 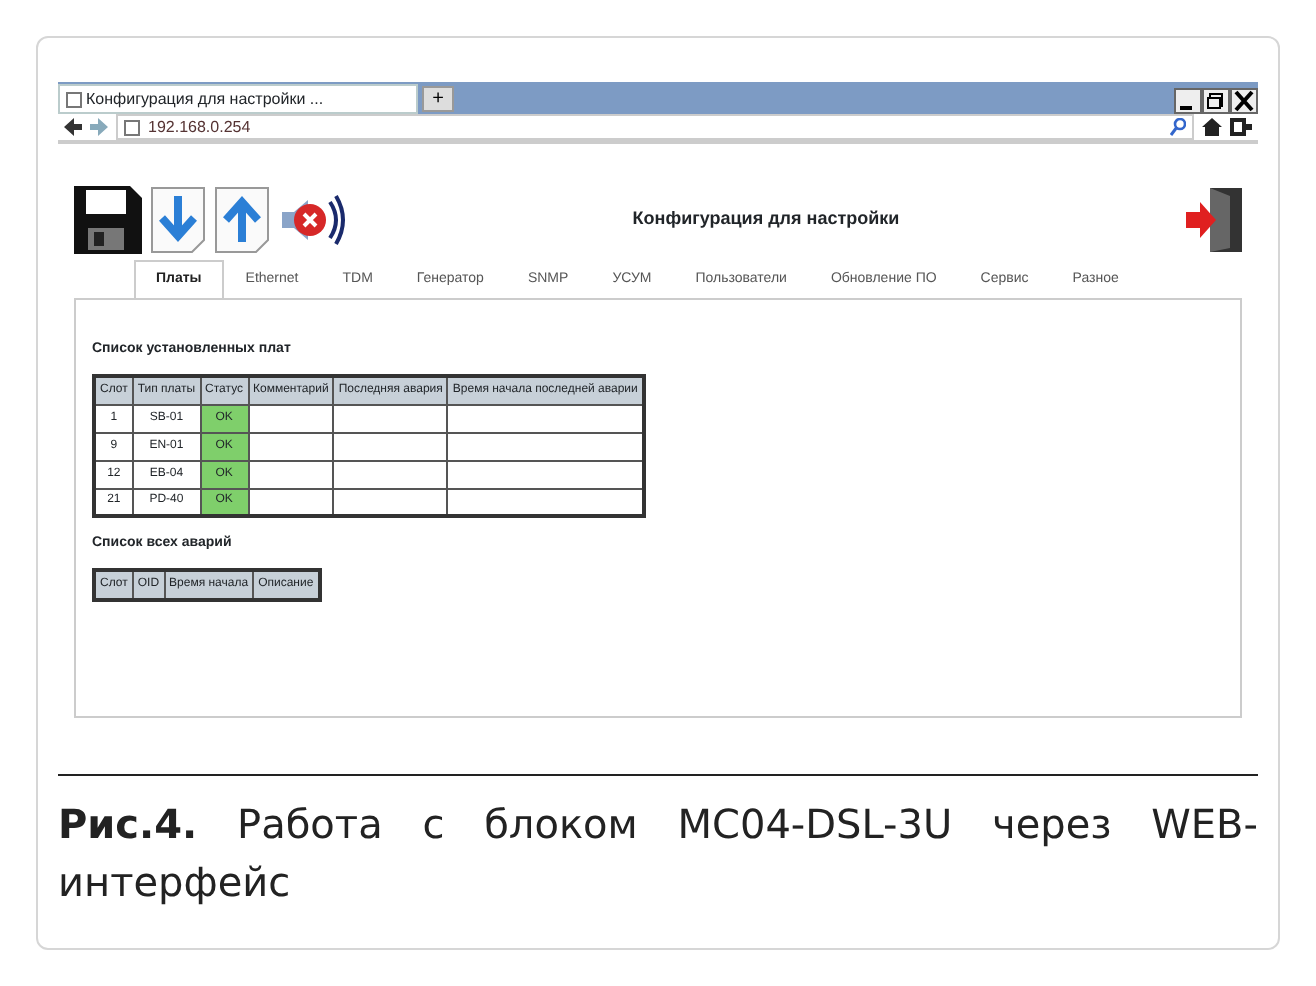 I want to click on address-field: 192.168.0.254, so click(x=655, y=127).